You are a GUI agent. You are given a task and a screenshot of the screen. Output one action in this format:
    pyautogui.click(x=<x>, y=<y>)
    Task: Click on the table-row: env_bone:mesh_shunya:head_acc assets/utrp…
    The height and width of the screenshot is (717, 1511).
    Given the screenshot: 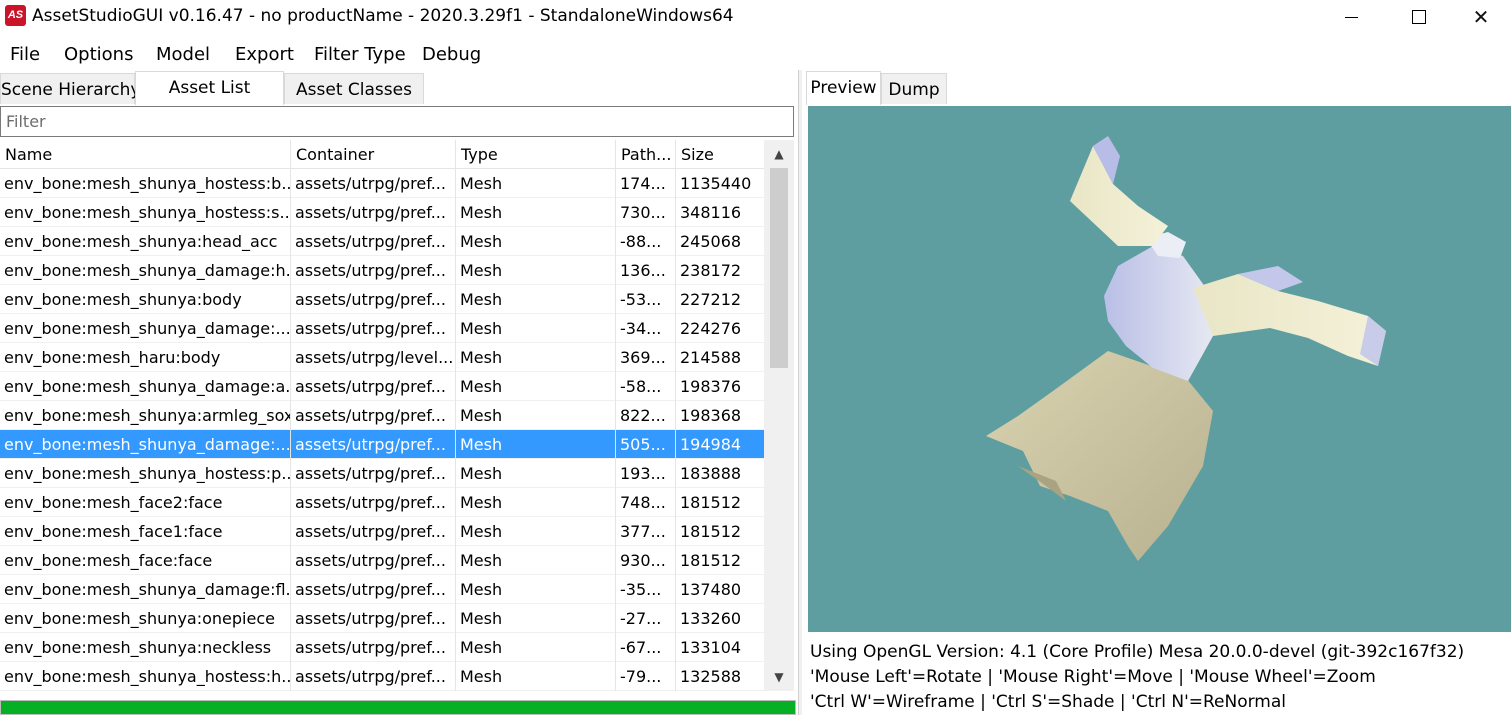 What is the action you would take?
    pyautogui.click(x=382, y=241)
    